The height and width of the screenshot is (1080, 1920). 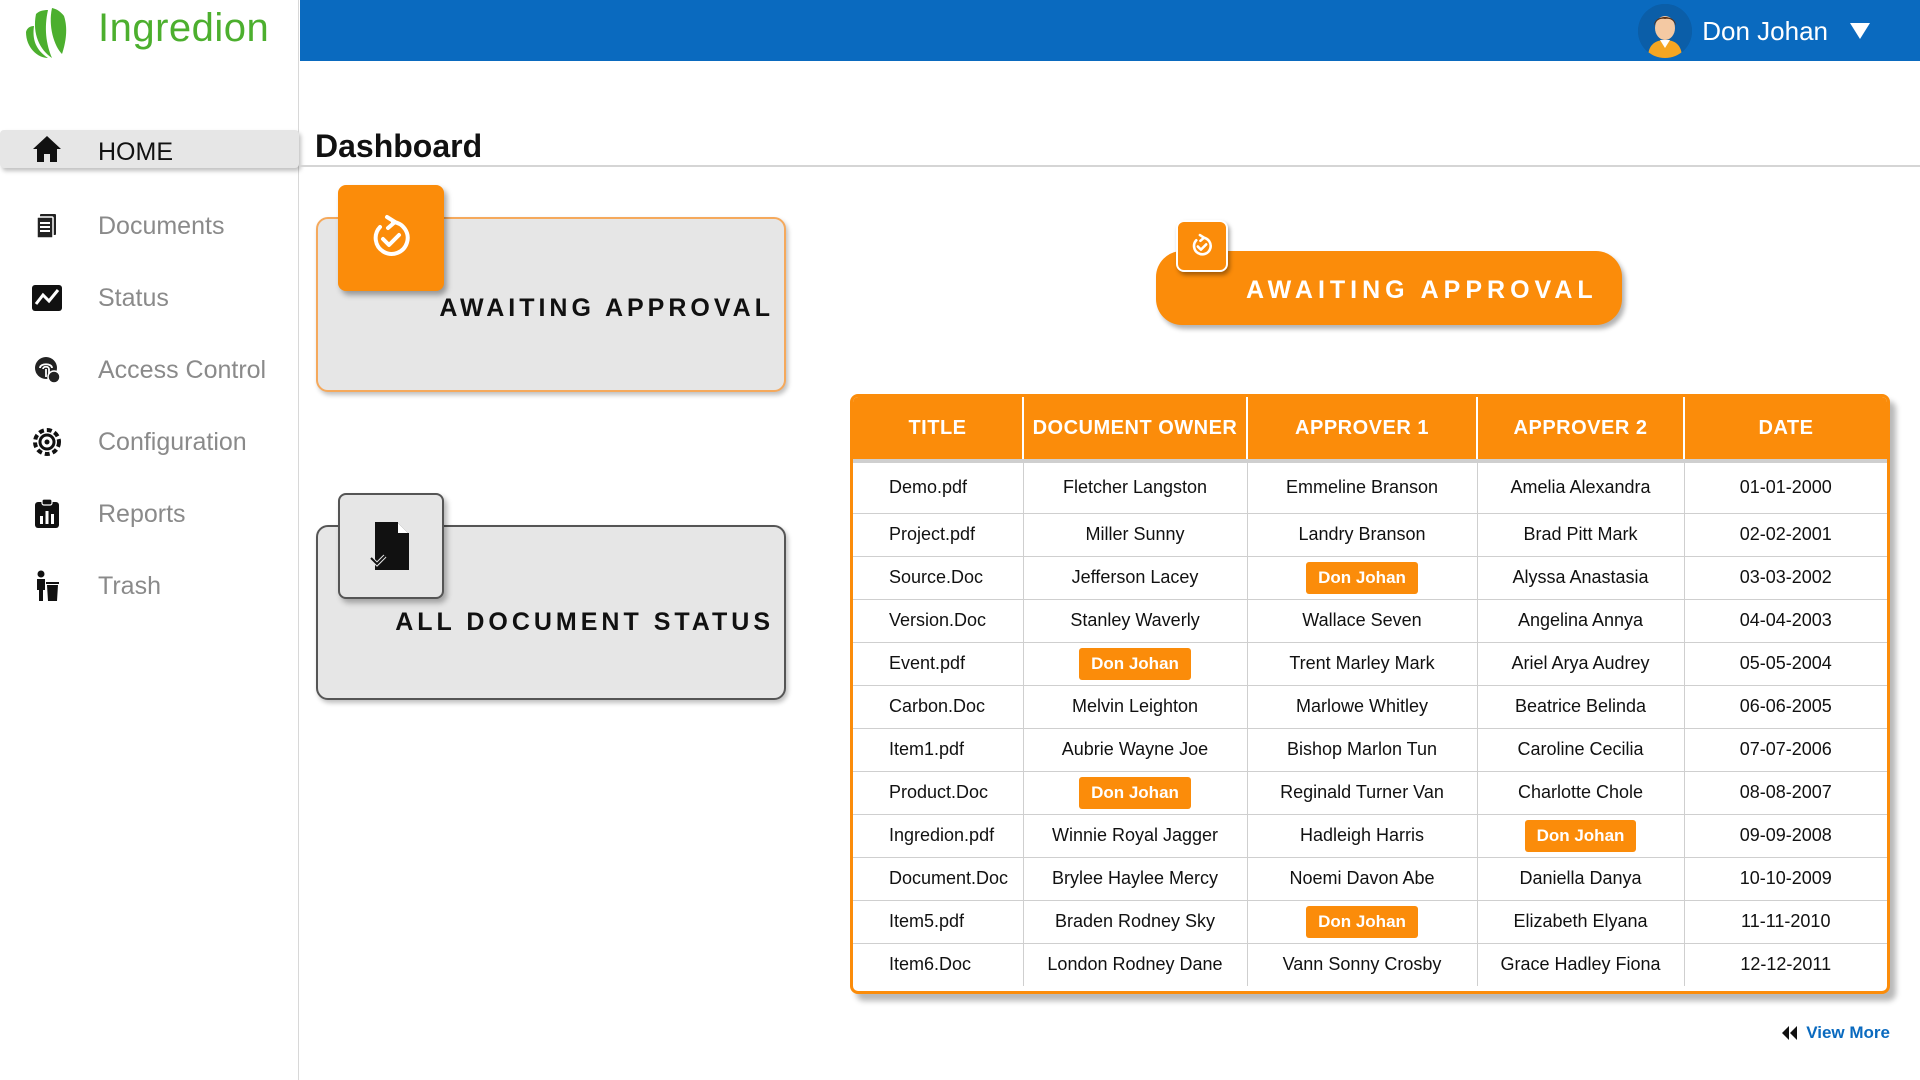 What do you see at coordinates (1765, 30) in the screenshot?
I see `user-name: Don Johan` at bounding box center [1765, 30].